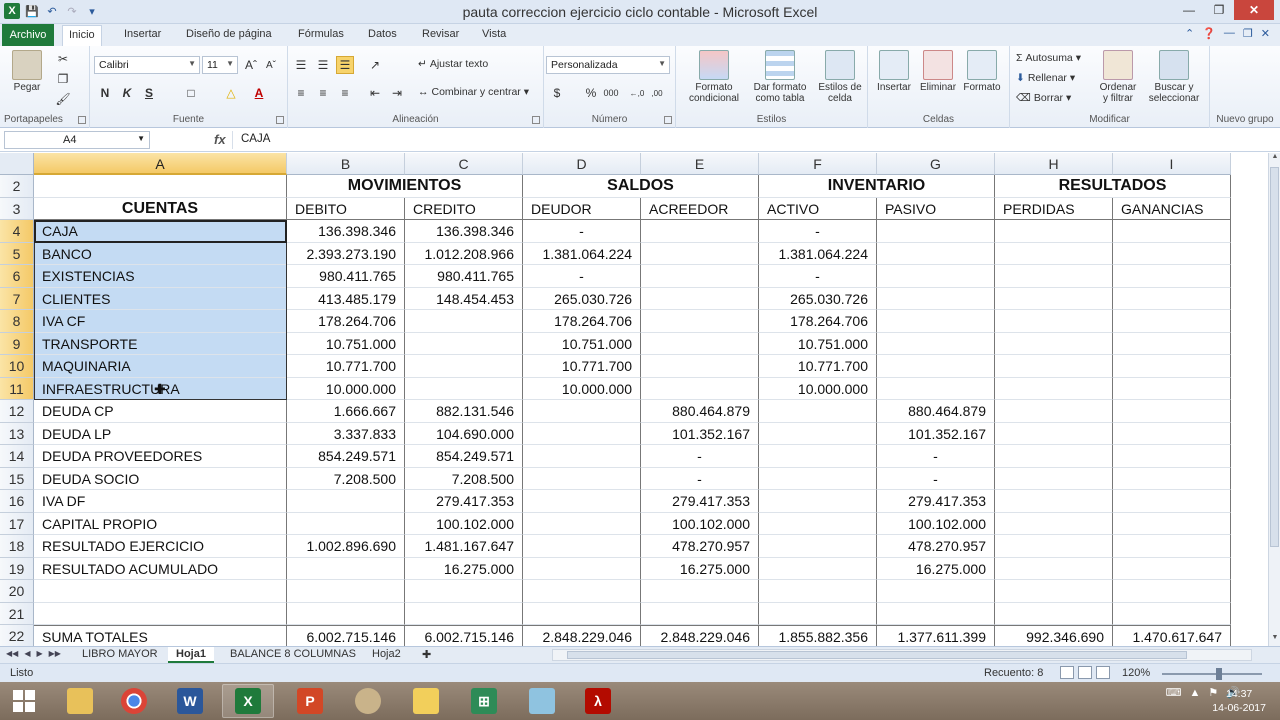  Describe the element at coordinates (1209, 33) in the screenshot. I see `help-icon: ❓` at that location.